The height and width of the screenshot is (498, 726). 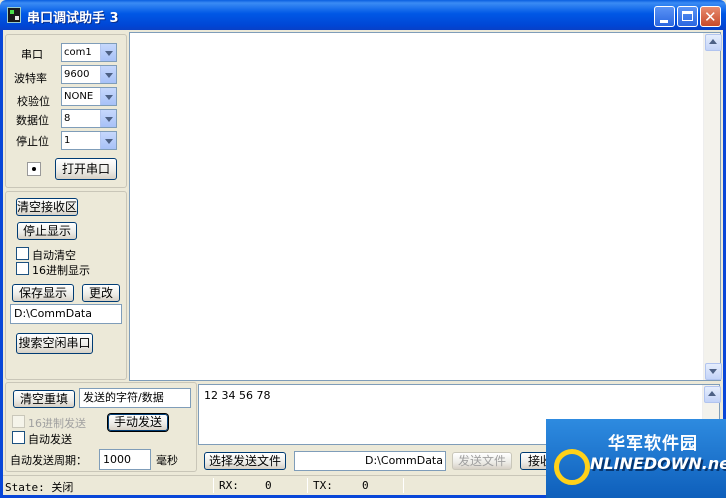 I want to click on state-text: State: 关闭, so click(x=39, y=487).